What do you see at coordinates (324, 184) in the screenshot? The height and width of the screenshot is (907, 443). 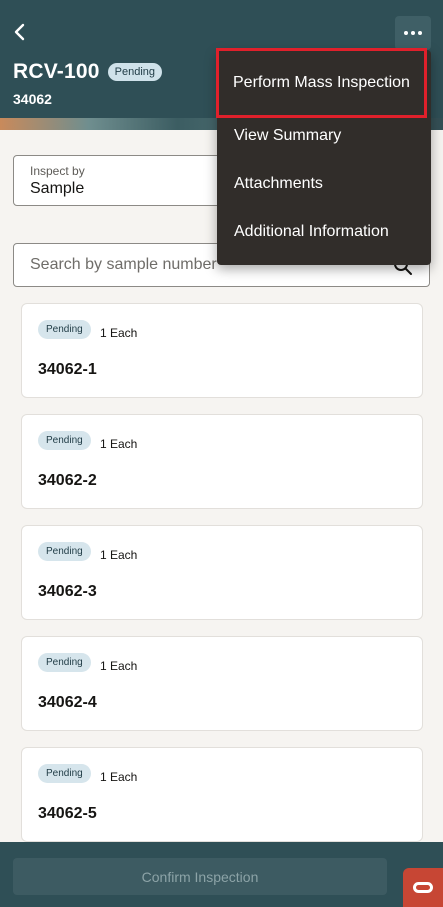 I see `menu-item-attachments: Attachments` at bounding box center [324, 184].